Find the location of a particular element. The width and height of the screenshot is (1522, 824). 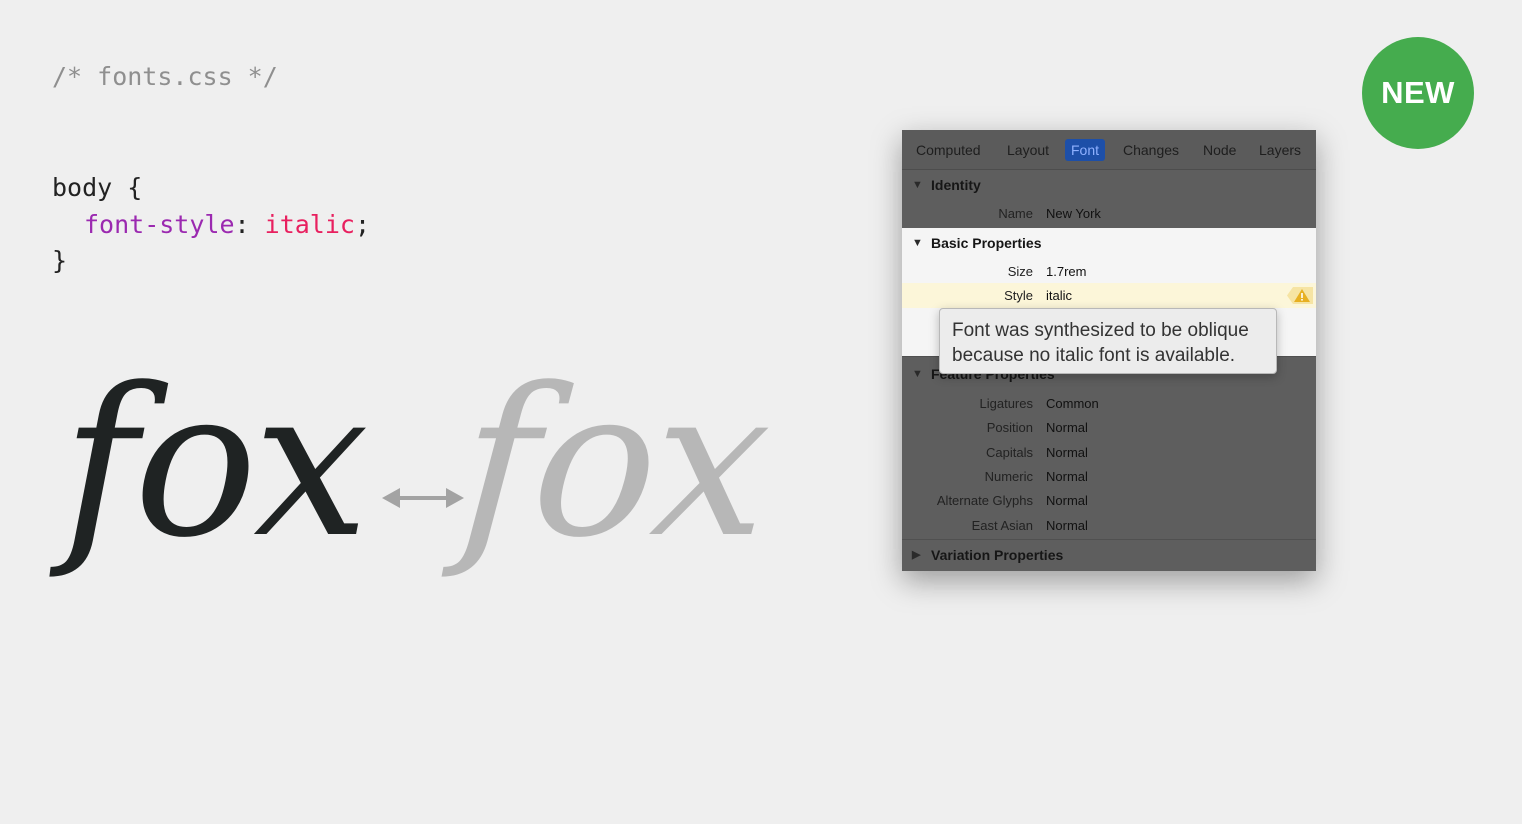

section-identity-header: ▼ Identity is located at coordinates (1109, 185).